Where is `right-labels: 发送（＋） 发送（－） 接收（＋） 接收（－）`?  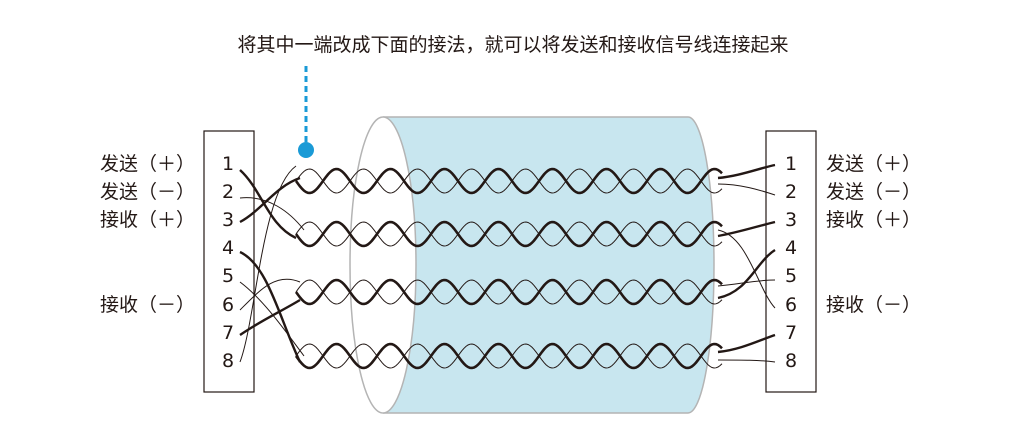 right-labels: 发送（＋） 发送（－） 接收（＋） 接收（－） is located at coordinates (873, 234).